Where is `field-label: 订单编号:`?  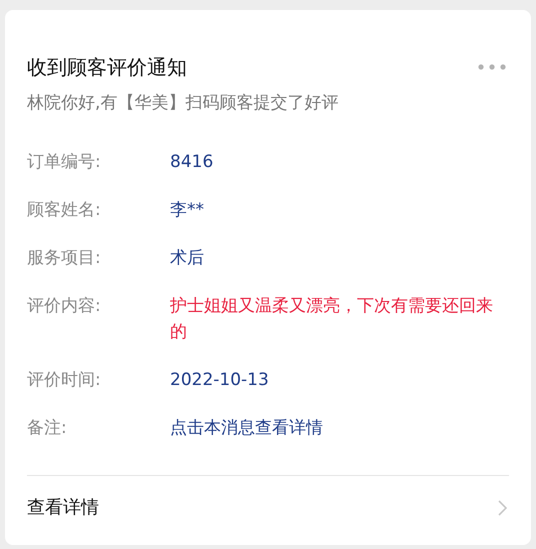 field-label: 订单编号: is located at coordinates (64, 162).